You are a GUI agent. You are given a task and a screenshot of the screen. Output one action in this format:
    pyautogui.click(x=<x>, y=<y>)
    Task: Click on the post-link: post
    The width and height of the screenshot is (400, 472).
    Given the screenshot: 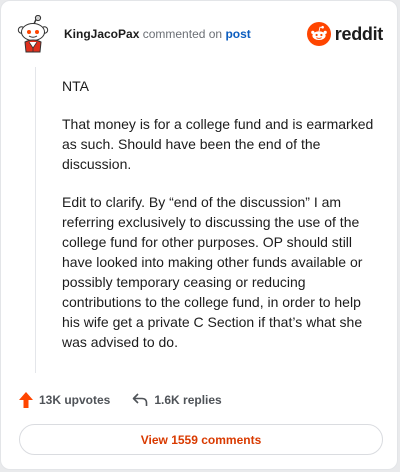 What is the action you would take?
    pyautogui.click(x=237, y=34)
    